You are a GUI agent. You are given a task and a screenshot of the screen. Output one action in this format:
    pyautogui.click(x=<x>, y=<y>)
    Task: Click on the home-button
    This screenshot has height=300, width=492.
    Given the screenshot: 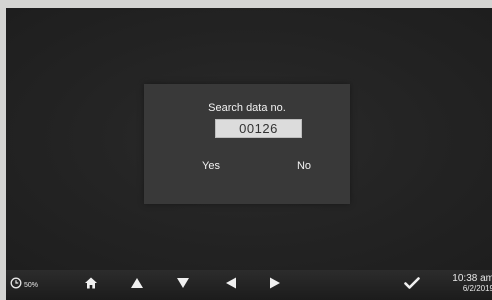 What is the action you would take?
    pyautogui.click(x=91, y=285)
    